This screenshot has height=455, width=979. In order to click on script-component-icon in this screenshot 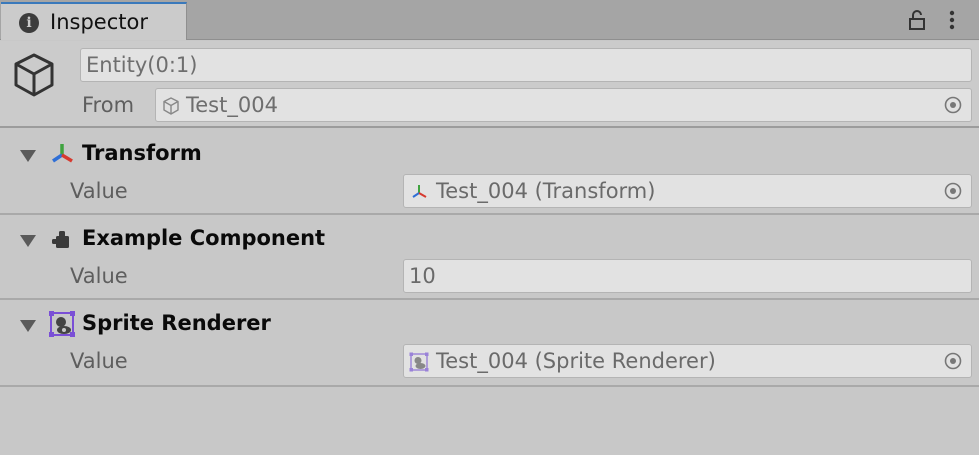, I will do `click(60, 239)`.